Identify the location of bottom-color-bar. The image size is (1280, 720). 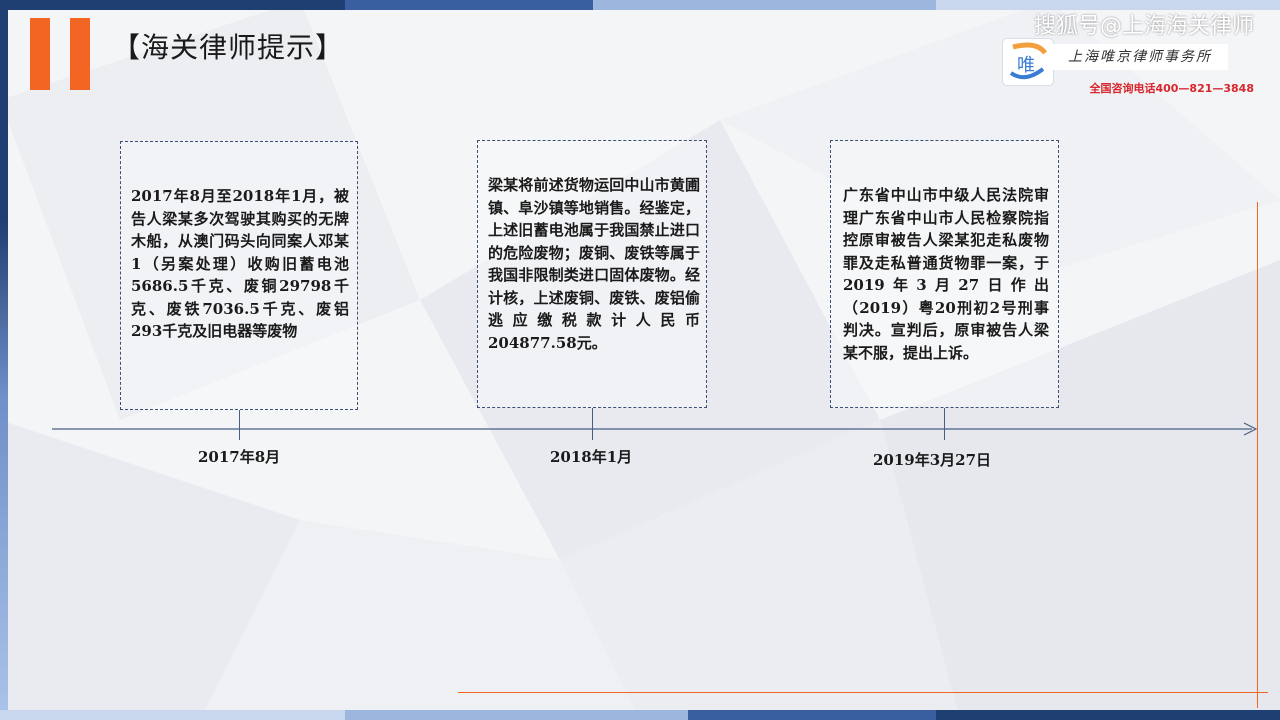
(640, 715).